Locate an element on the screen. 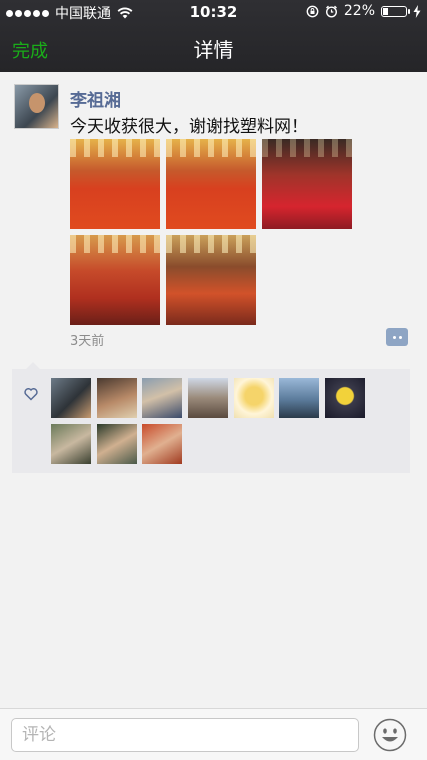 This screenshot has width=427, height=760. heart-icon is located at coordinates (31, 394).